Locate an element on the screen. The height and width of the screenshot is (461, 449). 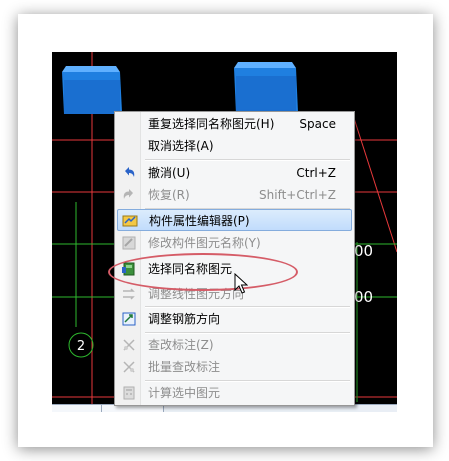
mouse-cursor-icon is located at coordinates (241, 283).